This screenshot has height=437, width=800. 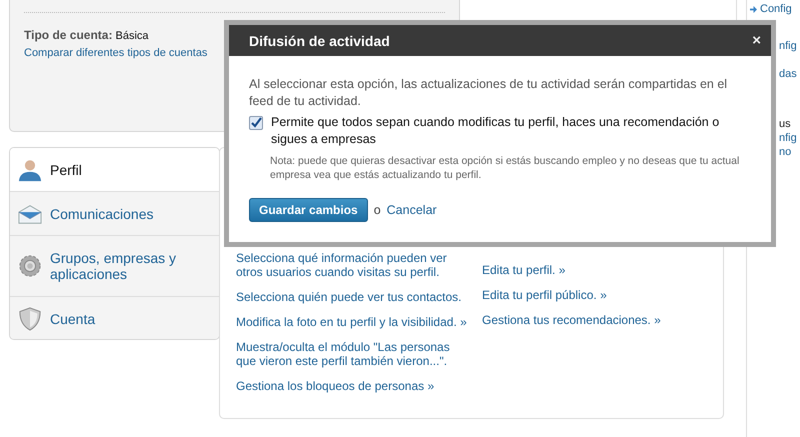 What do you see at coordinates (571, 270) in the screenshot?
I see `settings-link: Edita tu perfil. »` at bounding box center [571, 270].